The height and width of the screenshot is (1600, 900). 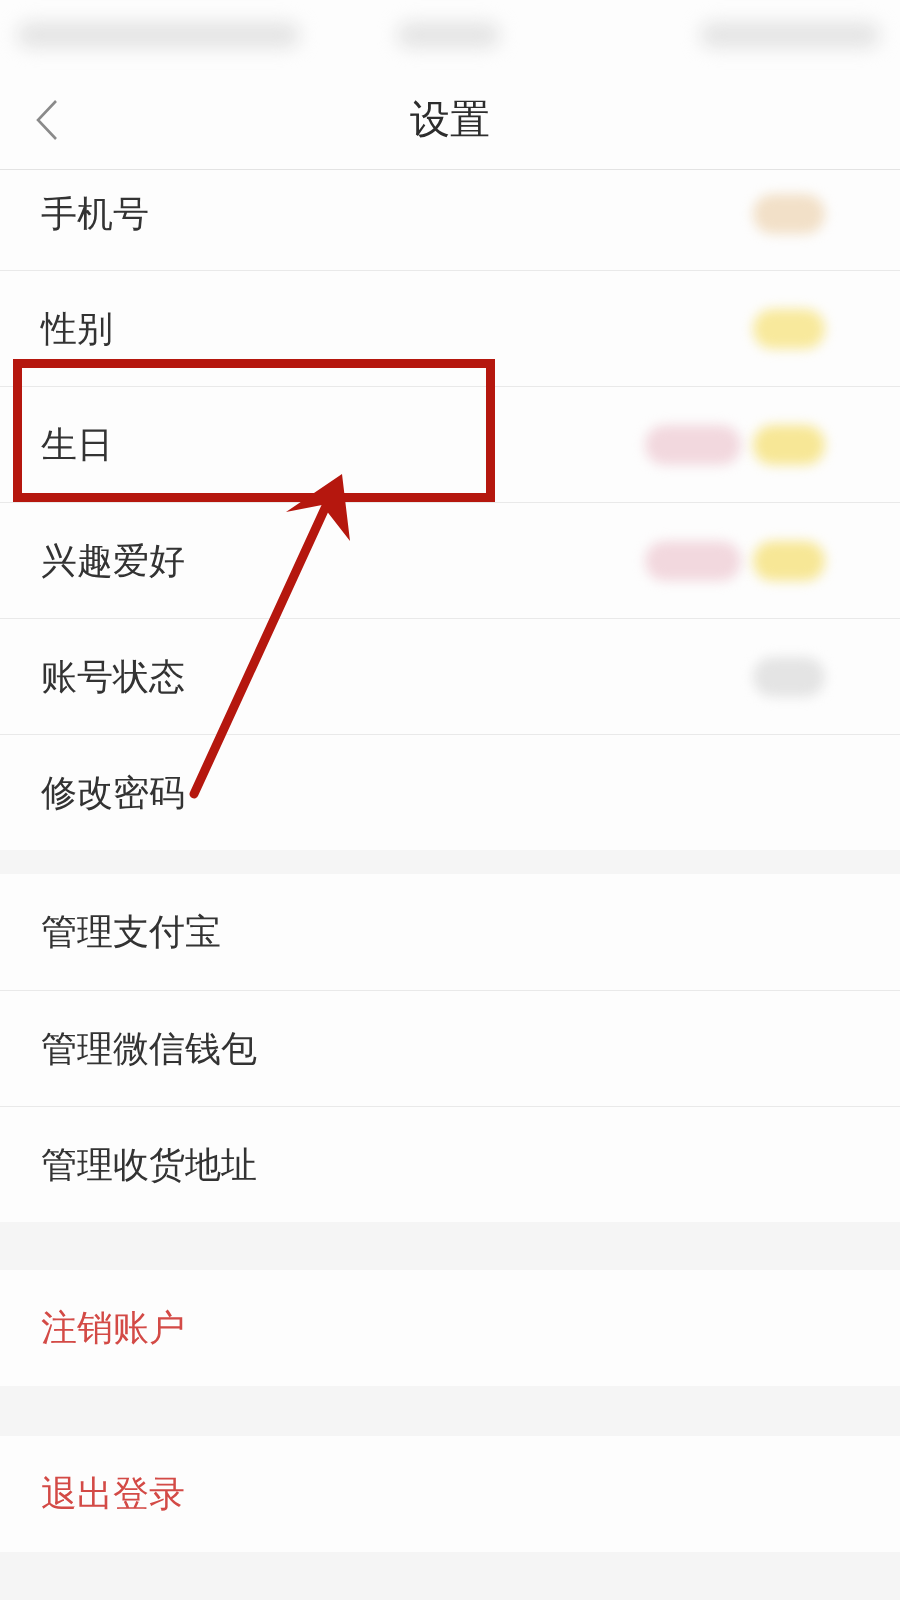 What do you see at coordinates (113, 792) in the screenshot?
I see `settings-item: 修改密码` at bounding box center [113, 792].